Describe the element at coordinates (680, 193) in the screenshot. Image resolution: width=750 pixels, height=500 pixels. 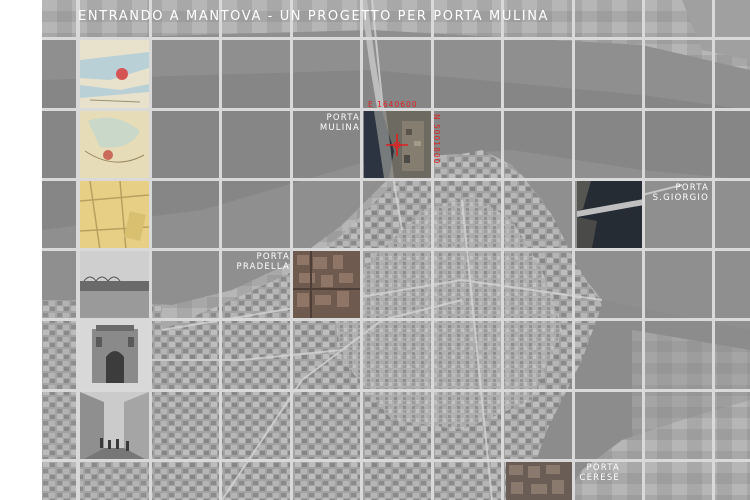
I see `label-porta-san-giorgio: PORTA S.GIORGIO` at that location.